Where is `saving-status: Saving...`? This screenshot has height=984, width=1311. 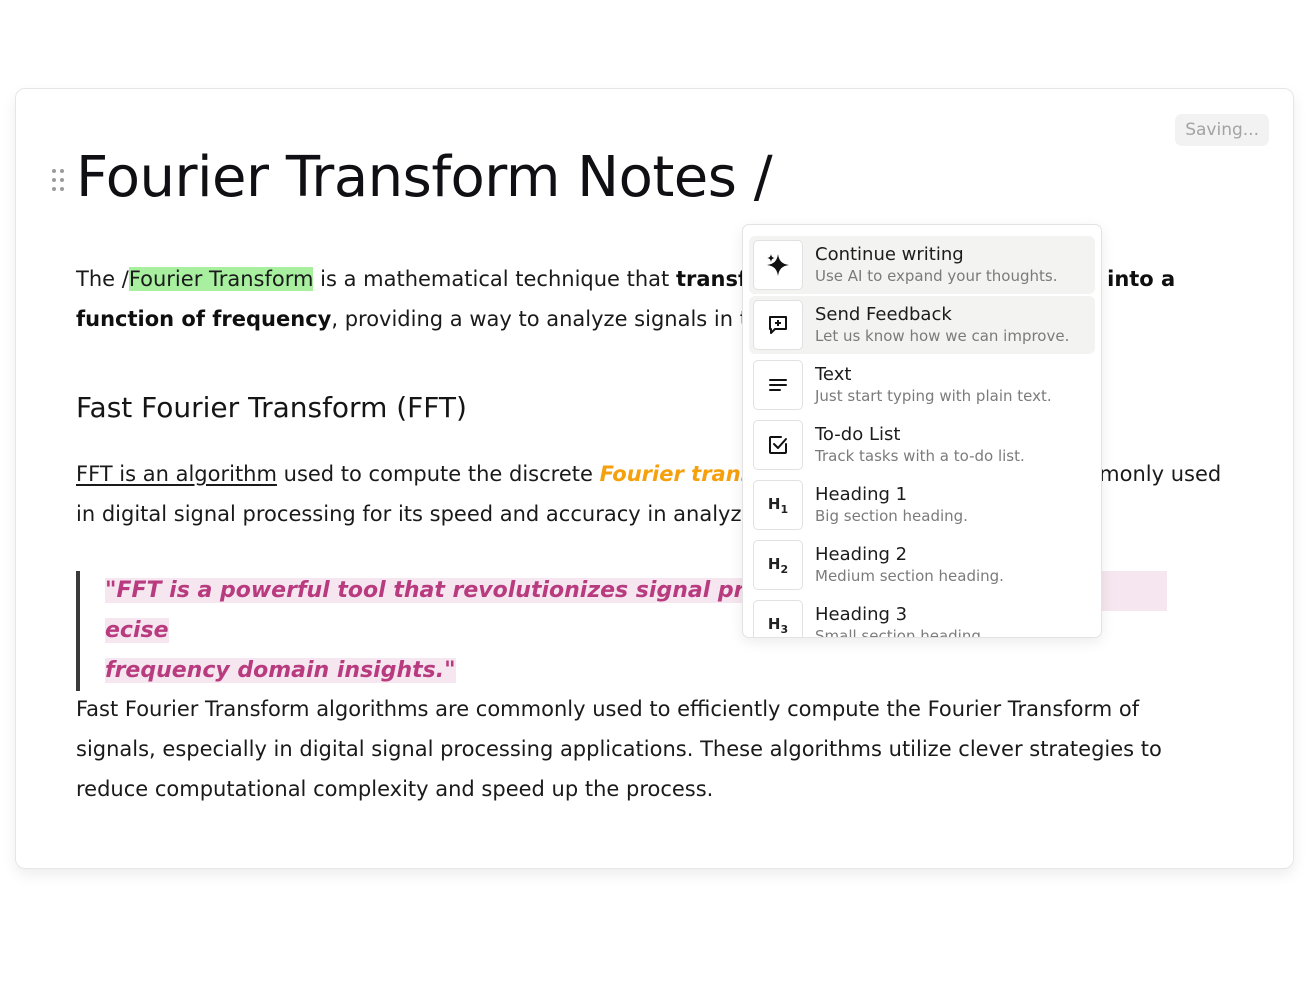
saving-status: Saving... is located at coordinates (1222, 130).